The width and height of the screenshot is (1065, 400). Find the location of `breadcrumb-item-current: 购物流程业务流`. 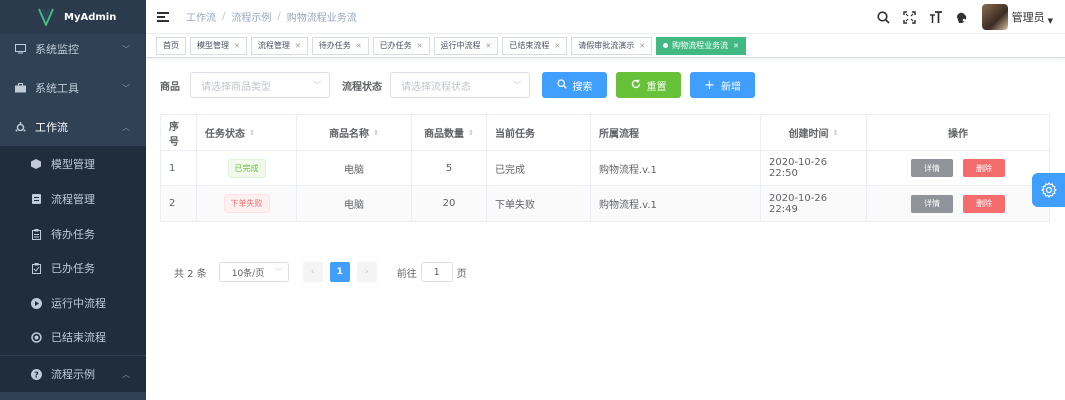

breadcrumb-item-current: 购物流程业务流 is located at coordinates (321, 18).